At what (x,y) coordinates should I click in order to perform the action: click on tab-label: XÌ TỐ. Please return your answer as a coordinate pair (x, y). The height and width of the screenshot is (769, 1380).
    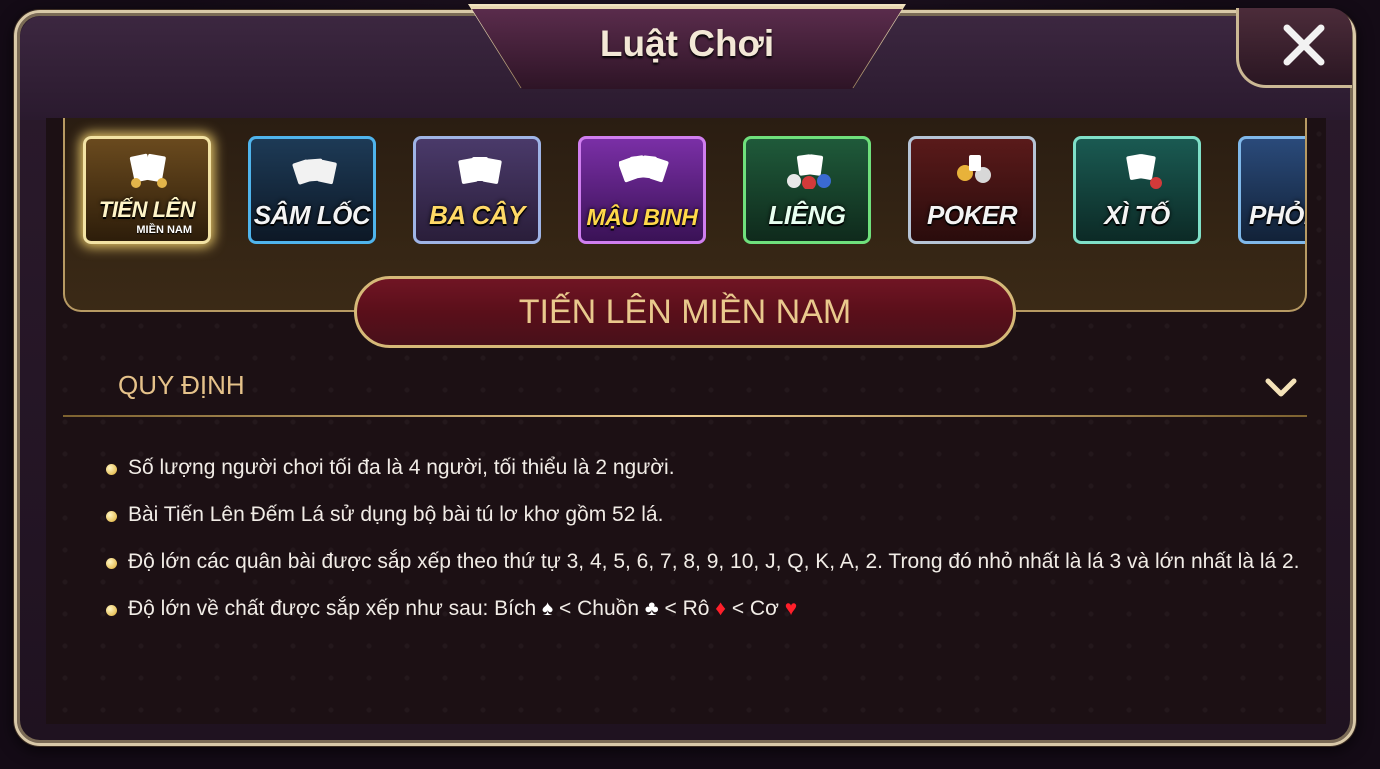
    Looking at the image, I should click on (1137, 215).